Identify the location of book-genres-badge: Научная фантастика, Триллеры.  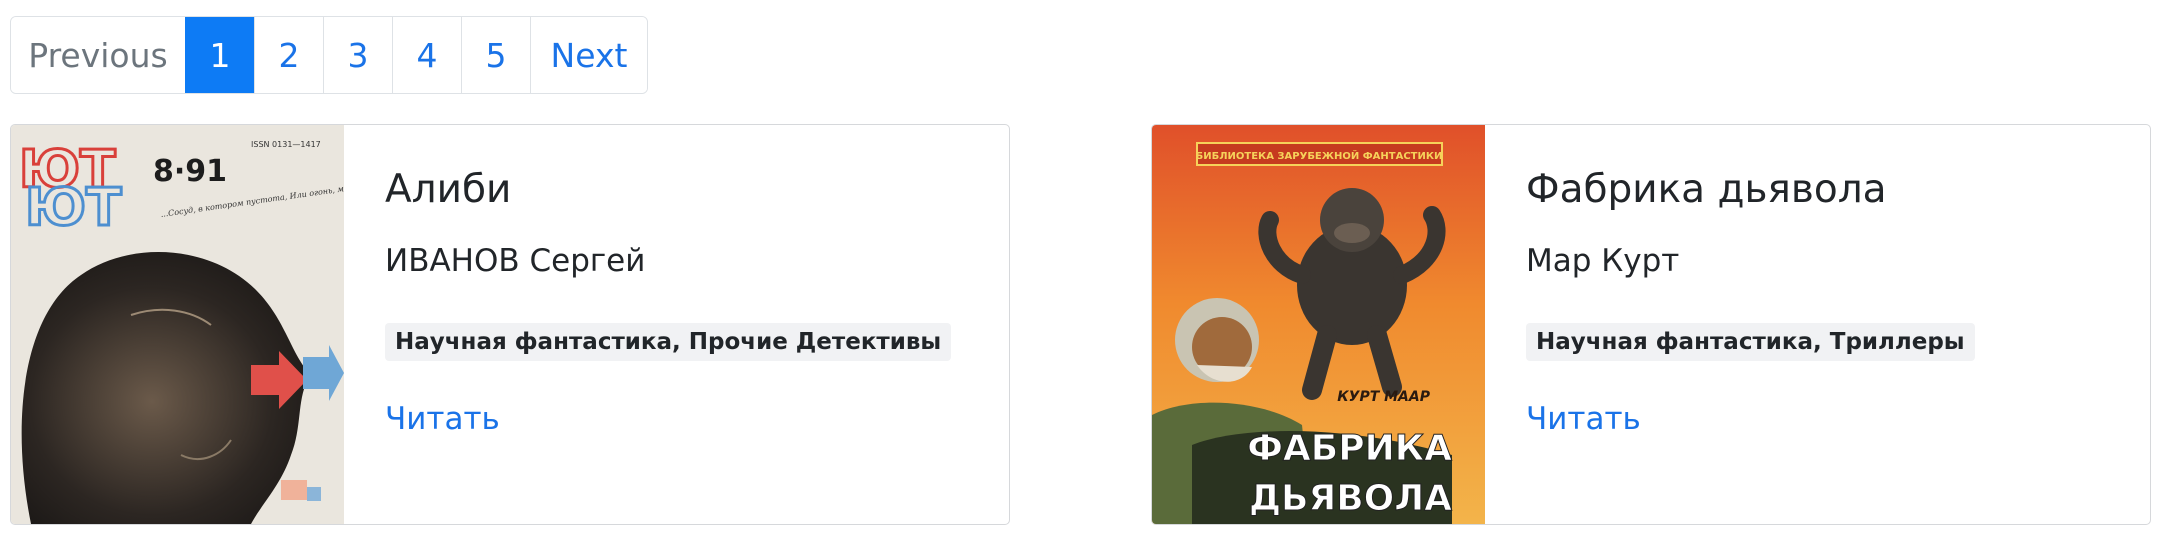
(1750, 342).